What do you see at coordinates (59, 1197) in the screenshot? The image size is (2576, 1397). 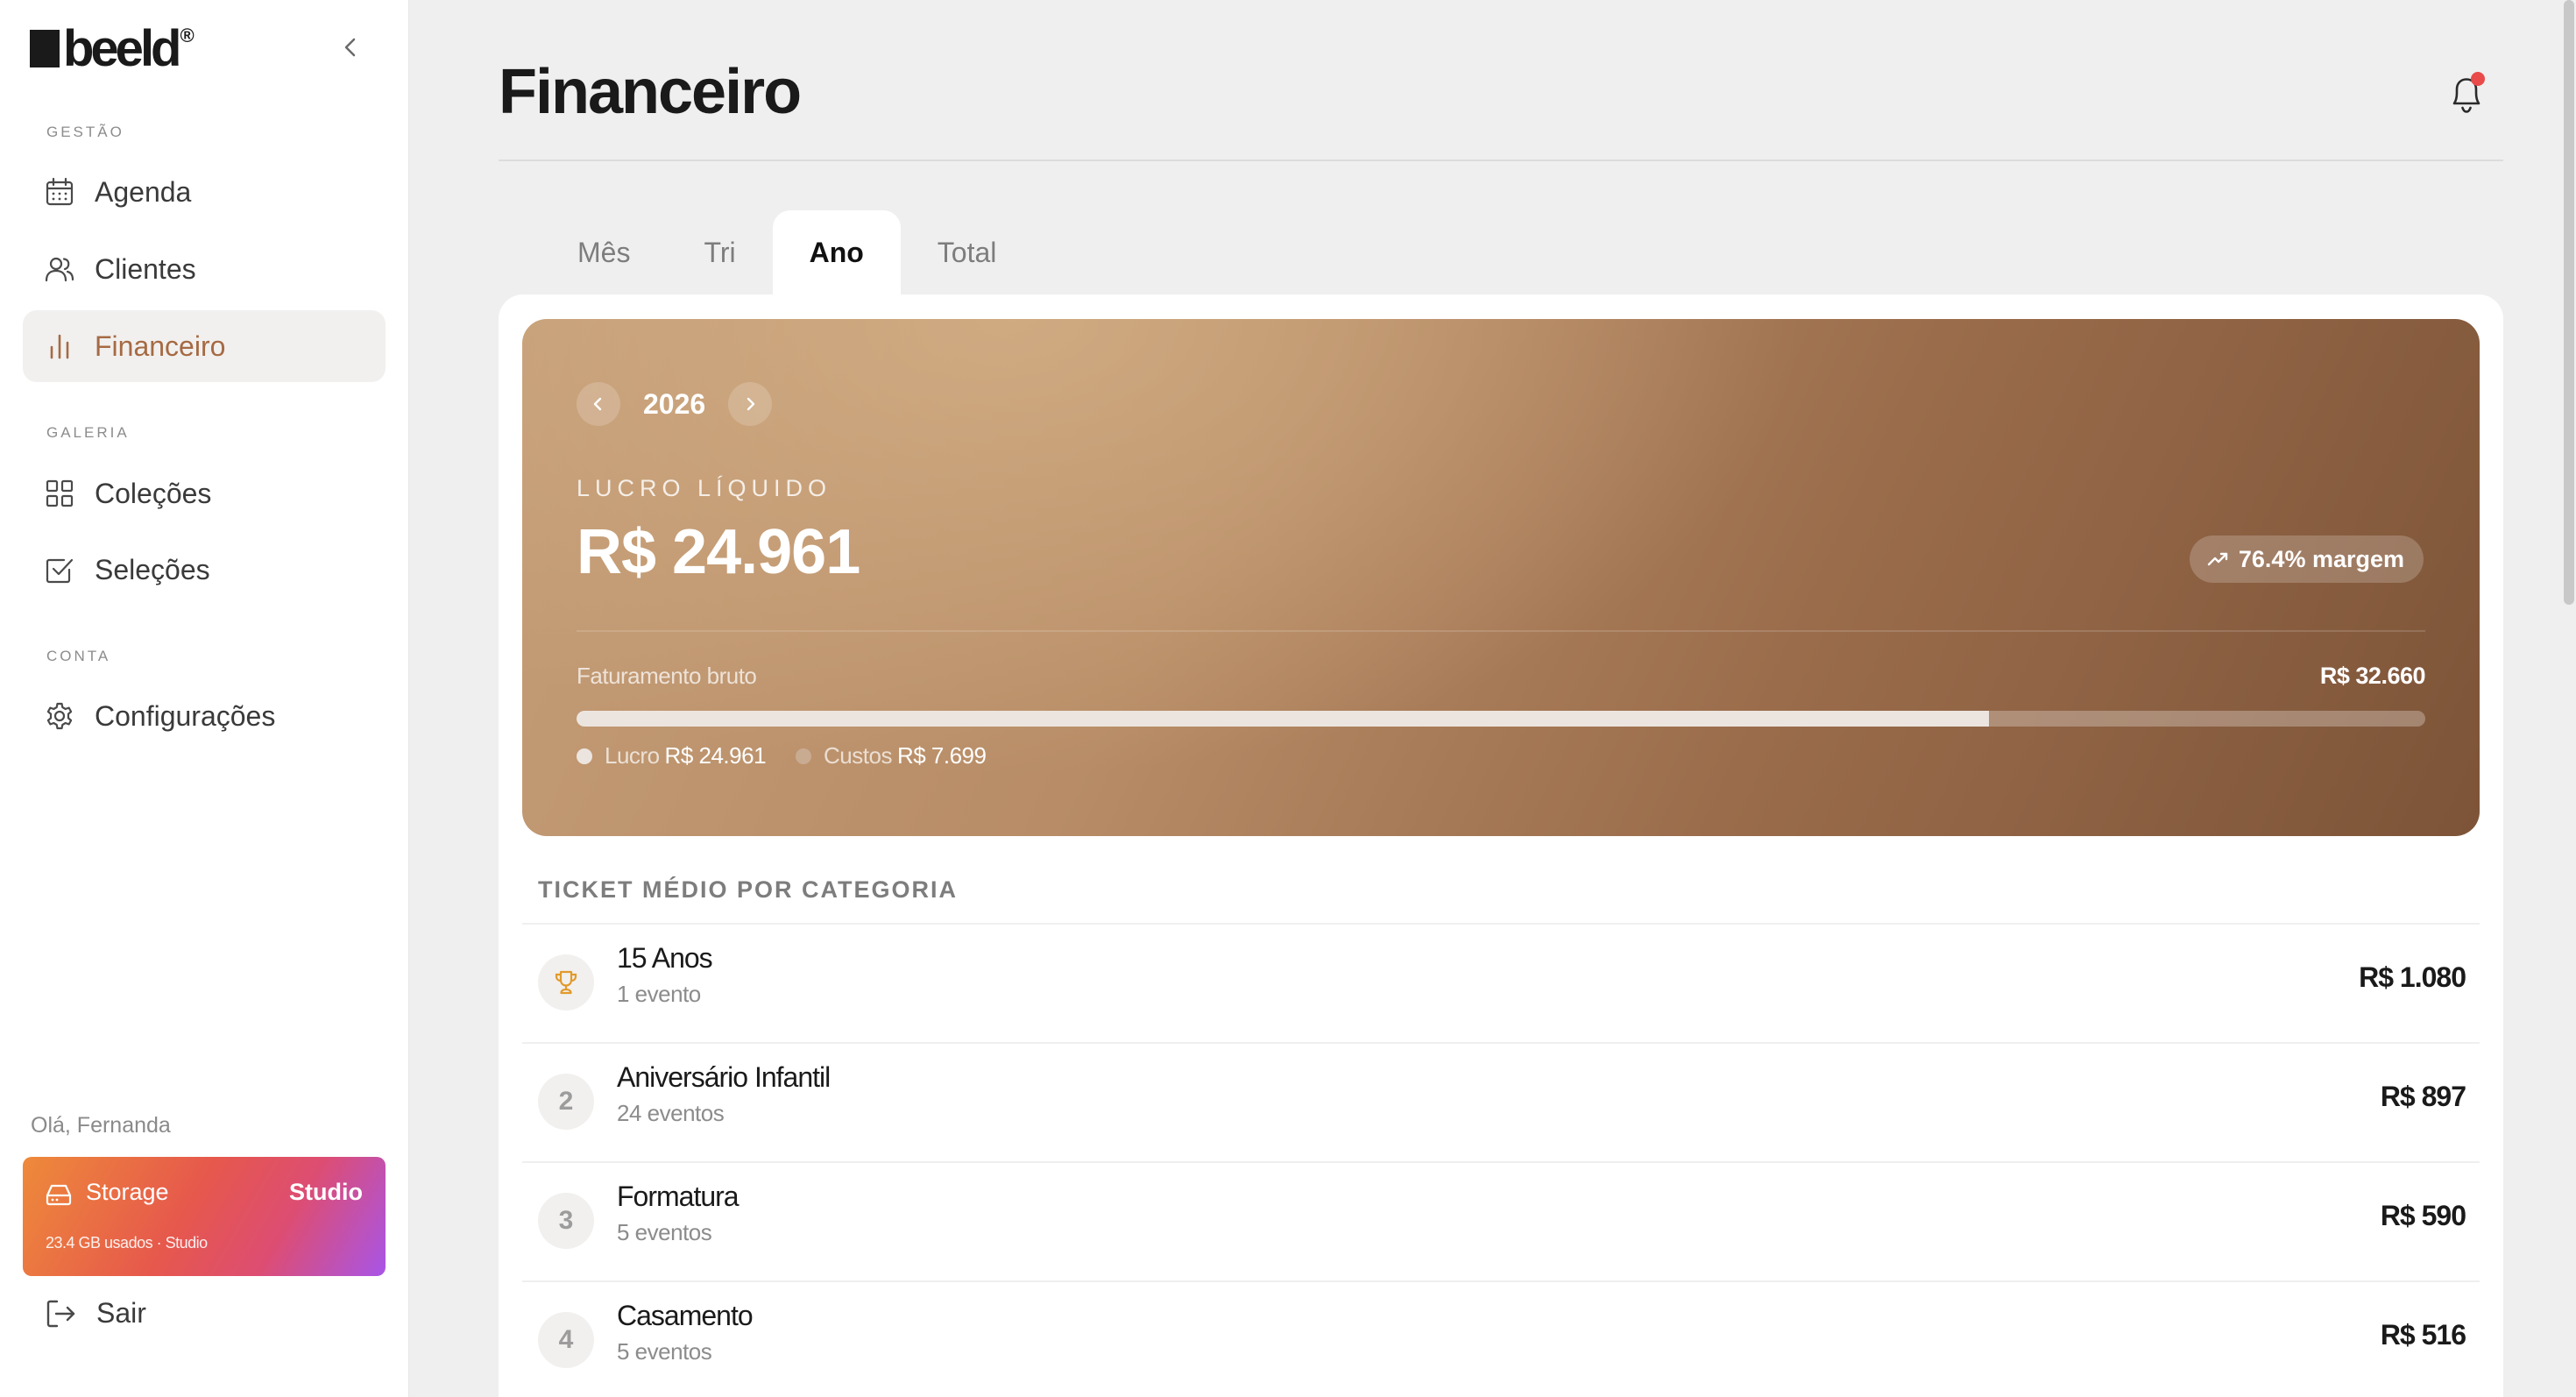 I see `hard-drive-icon` at bounding box center [59, 1197].